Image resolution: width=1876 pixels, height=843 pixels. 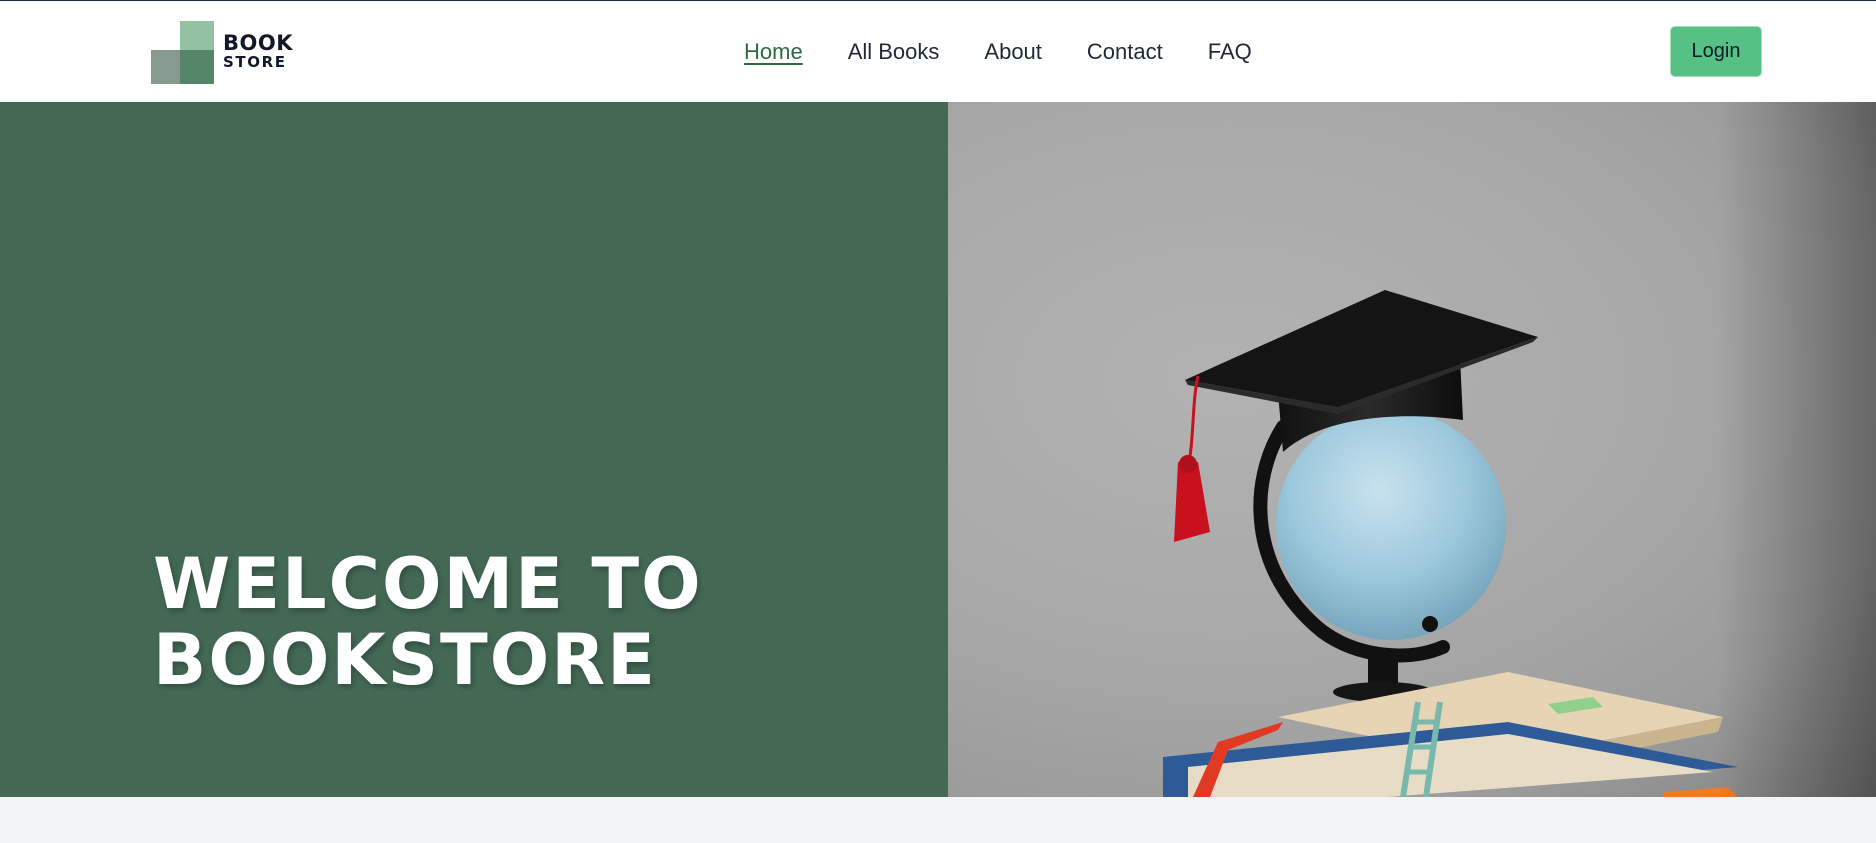 What do you see at coordinates (1125, 52) in the screenshot?
I see `nav-link-contact: Contact` at bounding box center [1125, 52].